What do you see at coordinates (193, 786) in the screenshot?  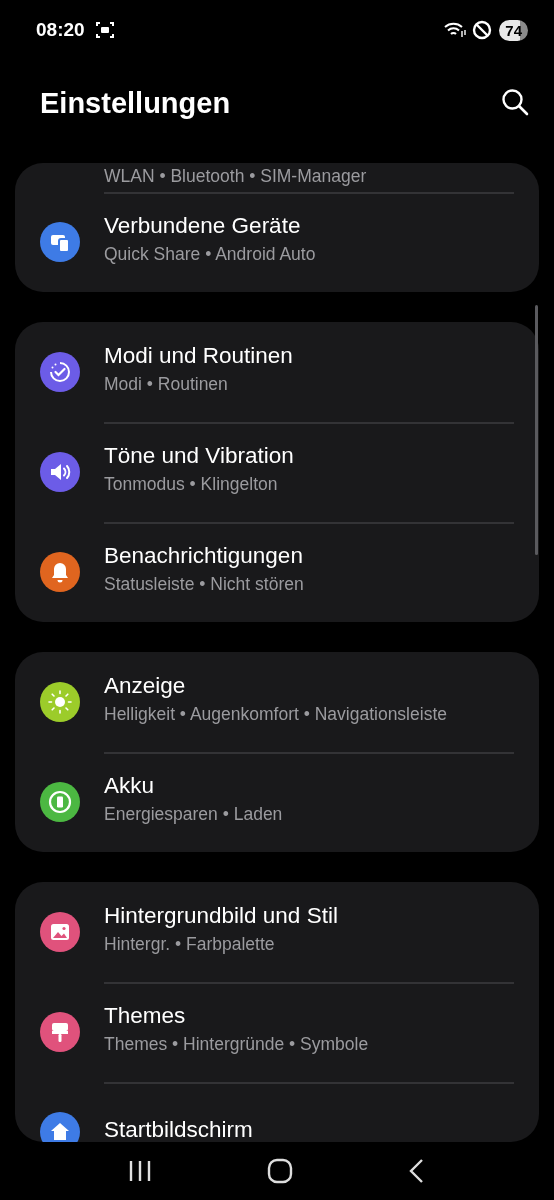 I see `item-title: Akku` at bounding box center [193, 786].